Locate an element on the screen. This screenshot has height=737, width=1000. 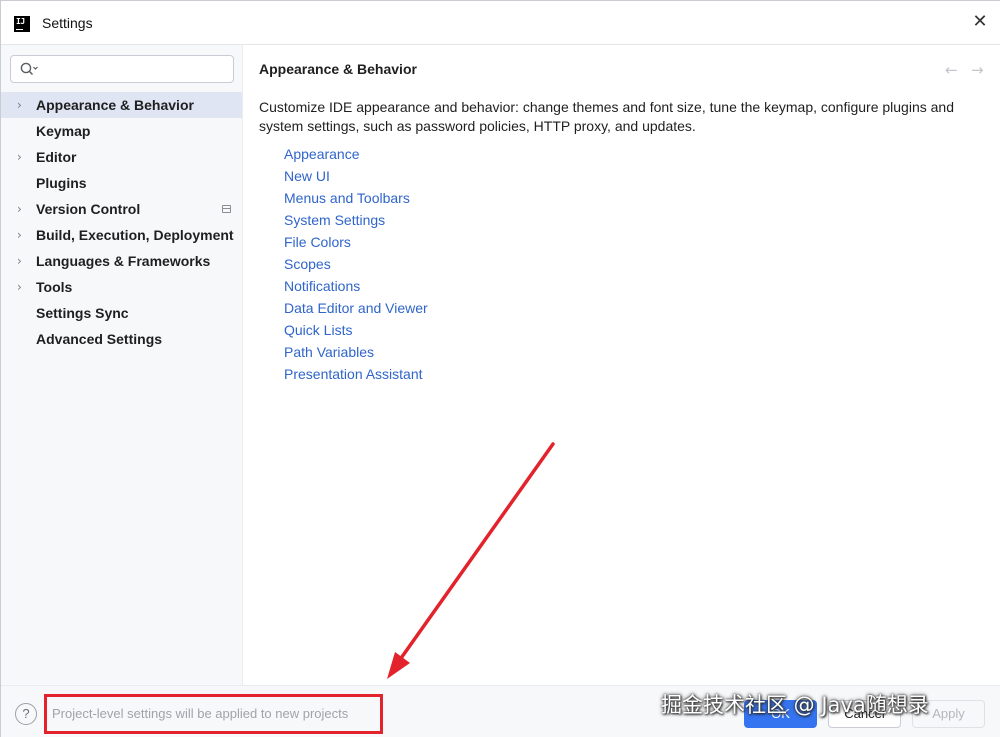
sidebar-item-label: Keymap is located at coordinates (63, 131).